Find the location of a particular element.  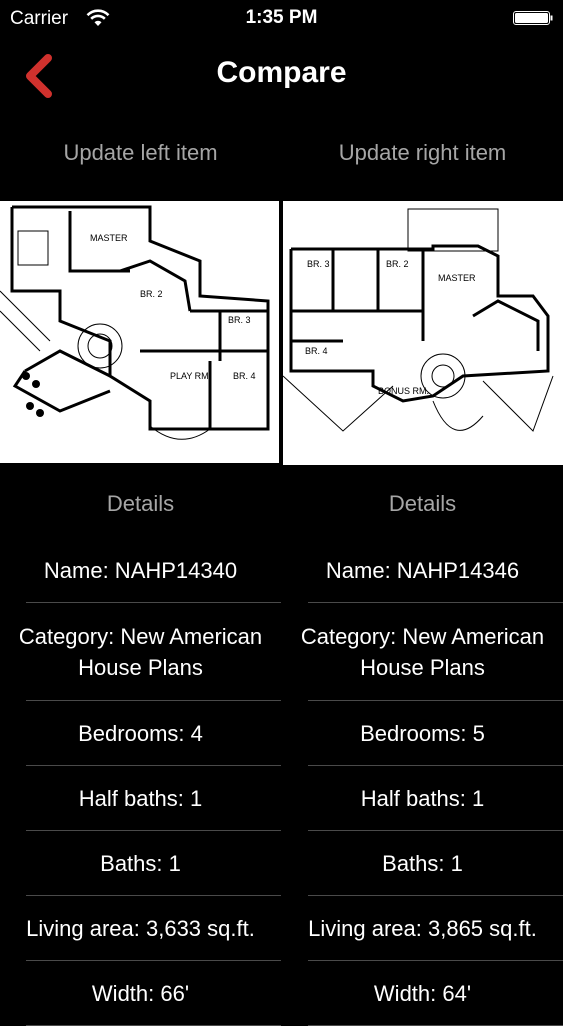

nav-bar: Compare is located at coordinates (281, 76).